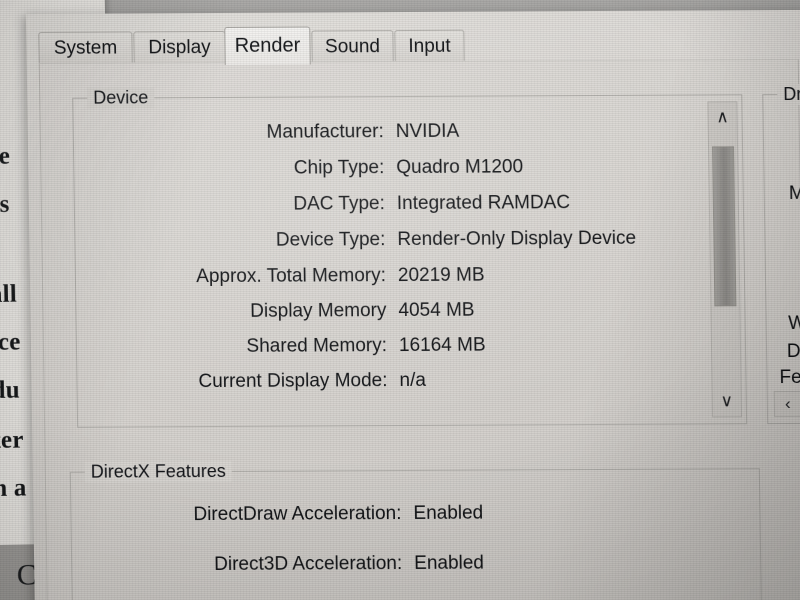  Describe the element at coordinates (5, 156) in the screenshot. I see `background-text-fragment: ce` at that location.